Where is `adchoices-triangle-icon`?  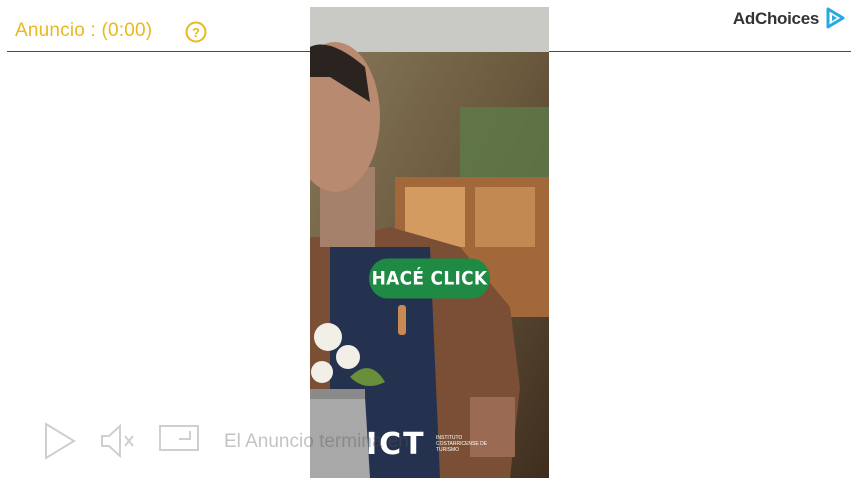 adchoices-triangle-icon is located at coordinates (835, 18).